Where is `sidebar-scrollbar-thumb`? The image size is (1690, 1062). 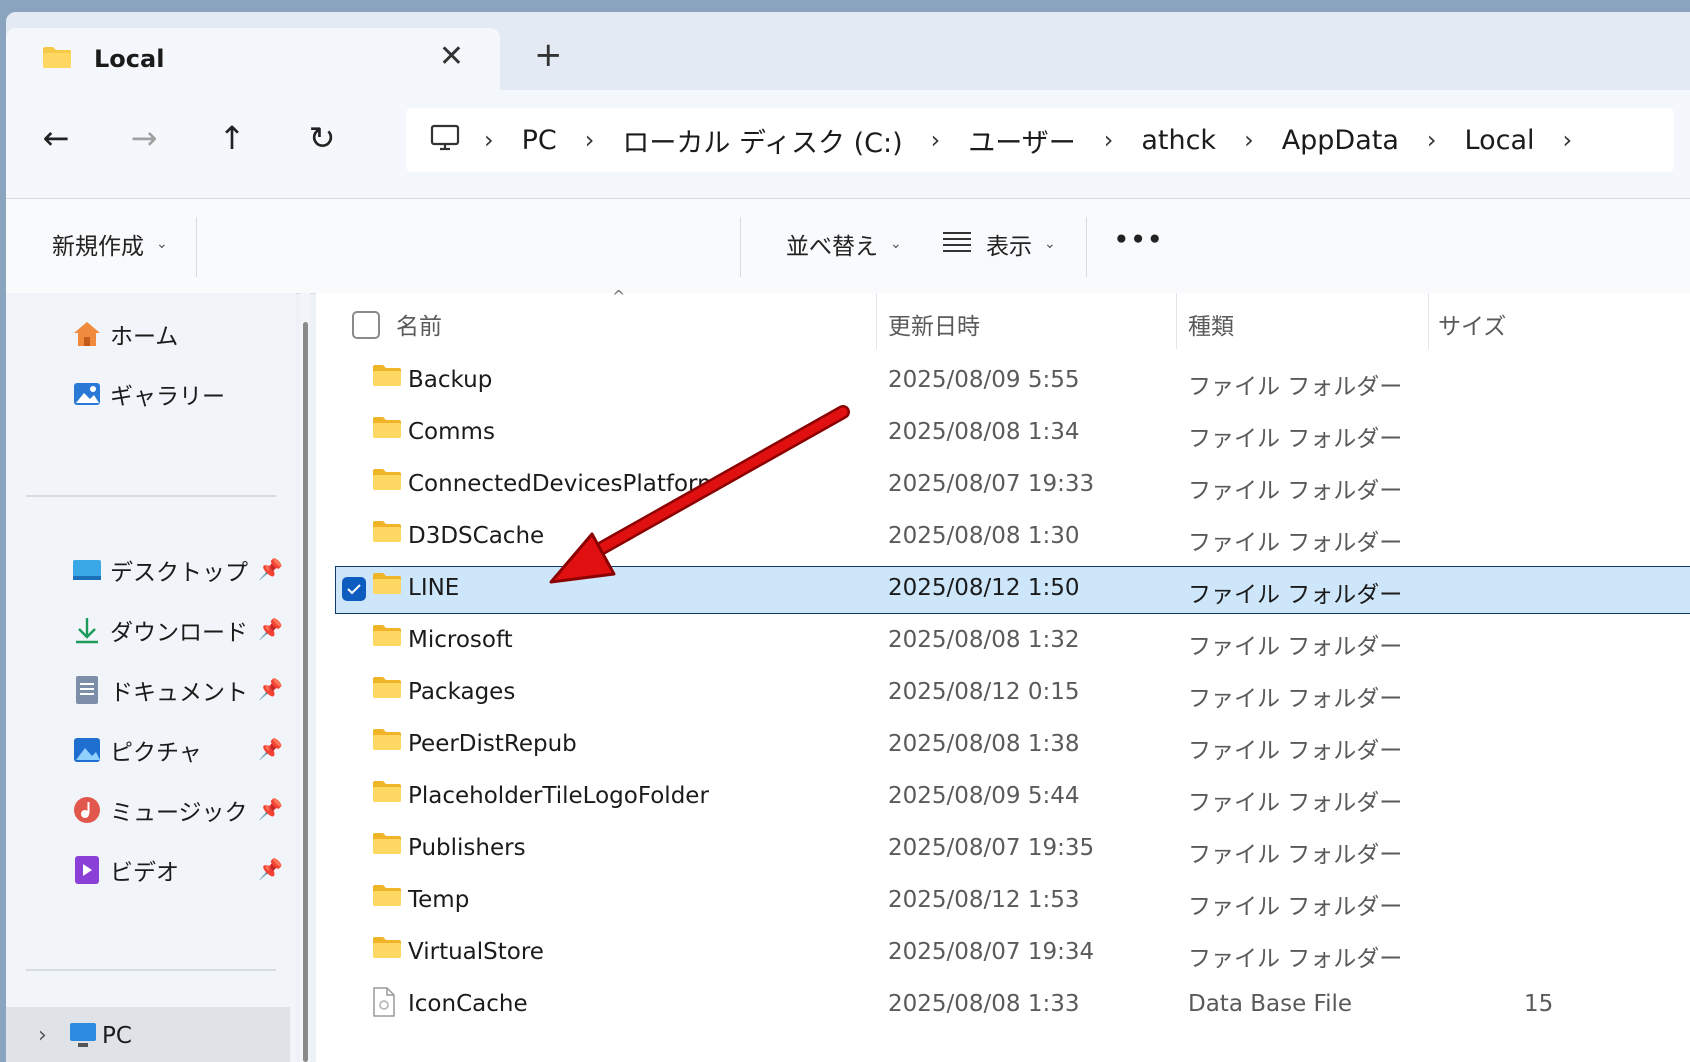 sidebar-scrollbar-thumb is located at coordinates (305, 692).